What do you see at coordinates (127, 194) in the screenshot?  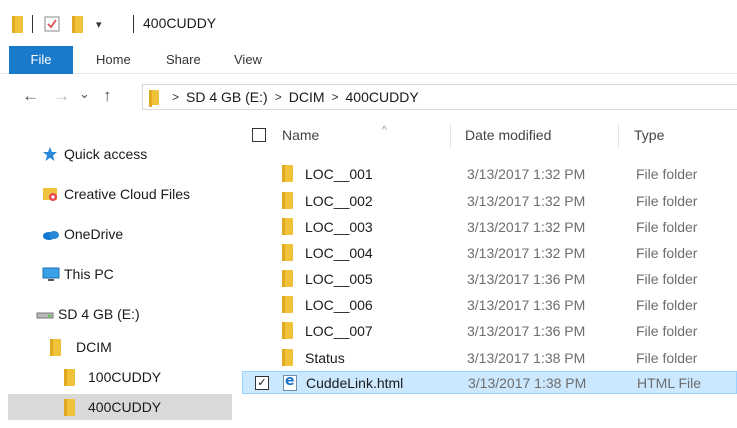 I see `sidebar-item-label: Creative Cloud Files` at bounding box center [127, 194].